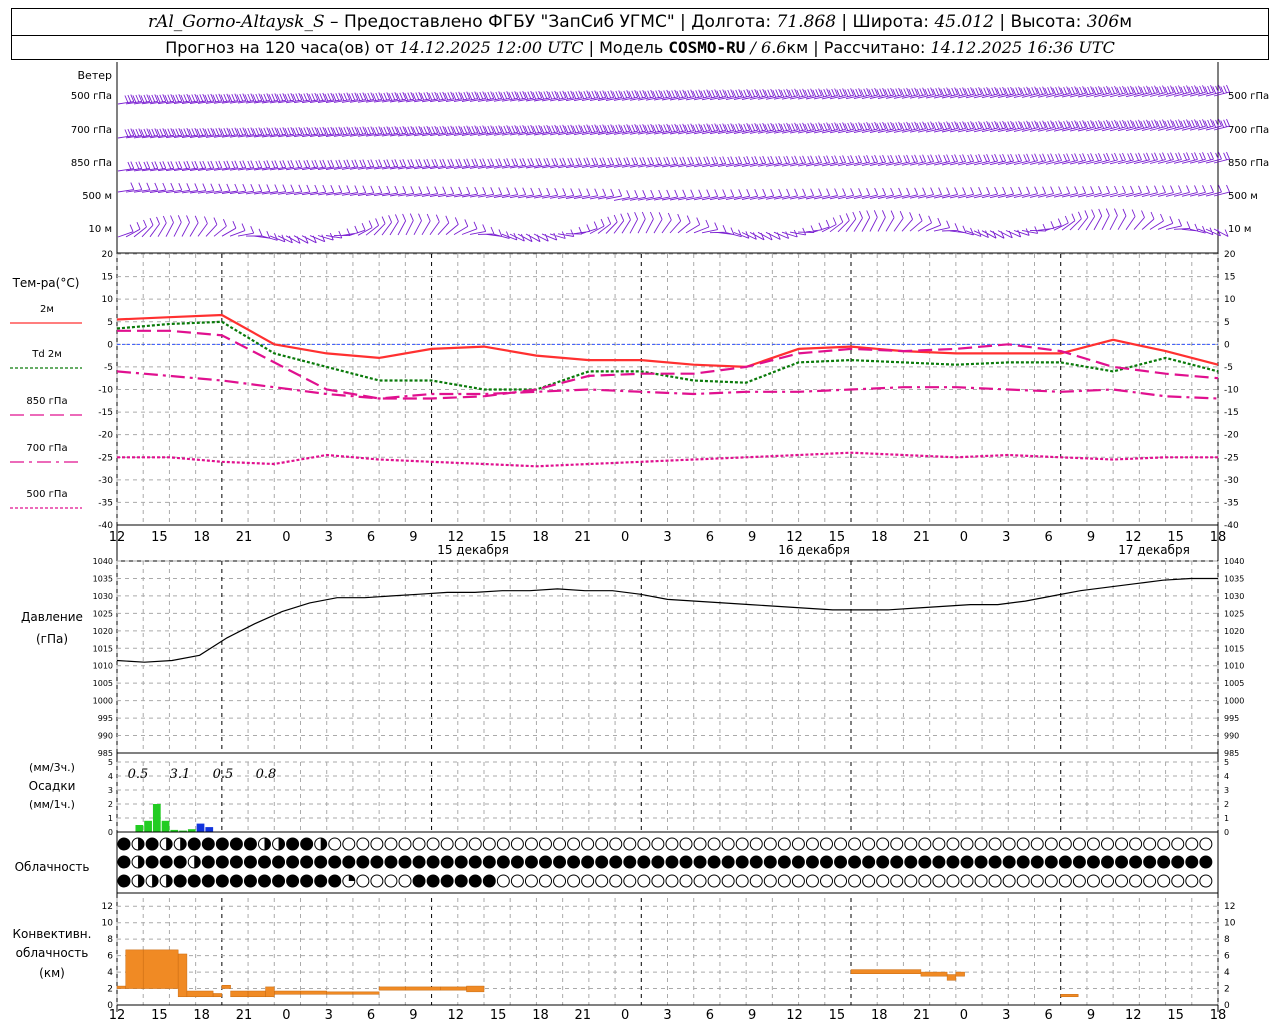 The image size is (1280, 1024). Describe the element at coordinates (107, 278) in the screenshot. I see `temp-ytick-left: 15` at that location.